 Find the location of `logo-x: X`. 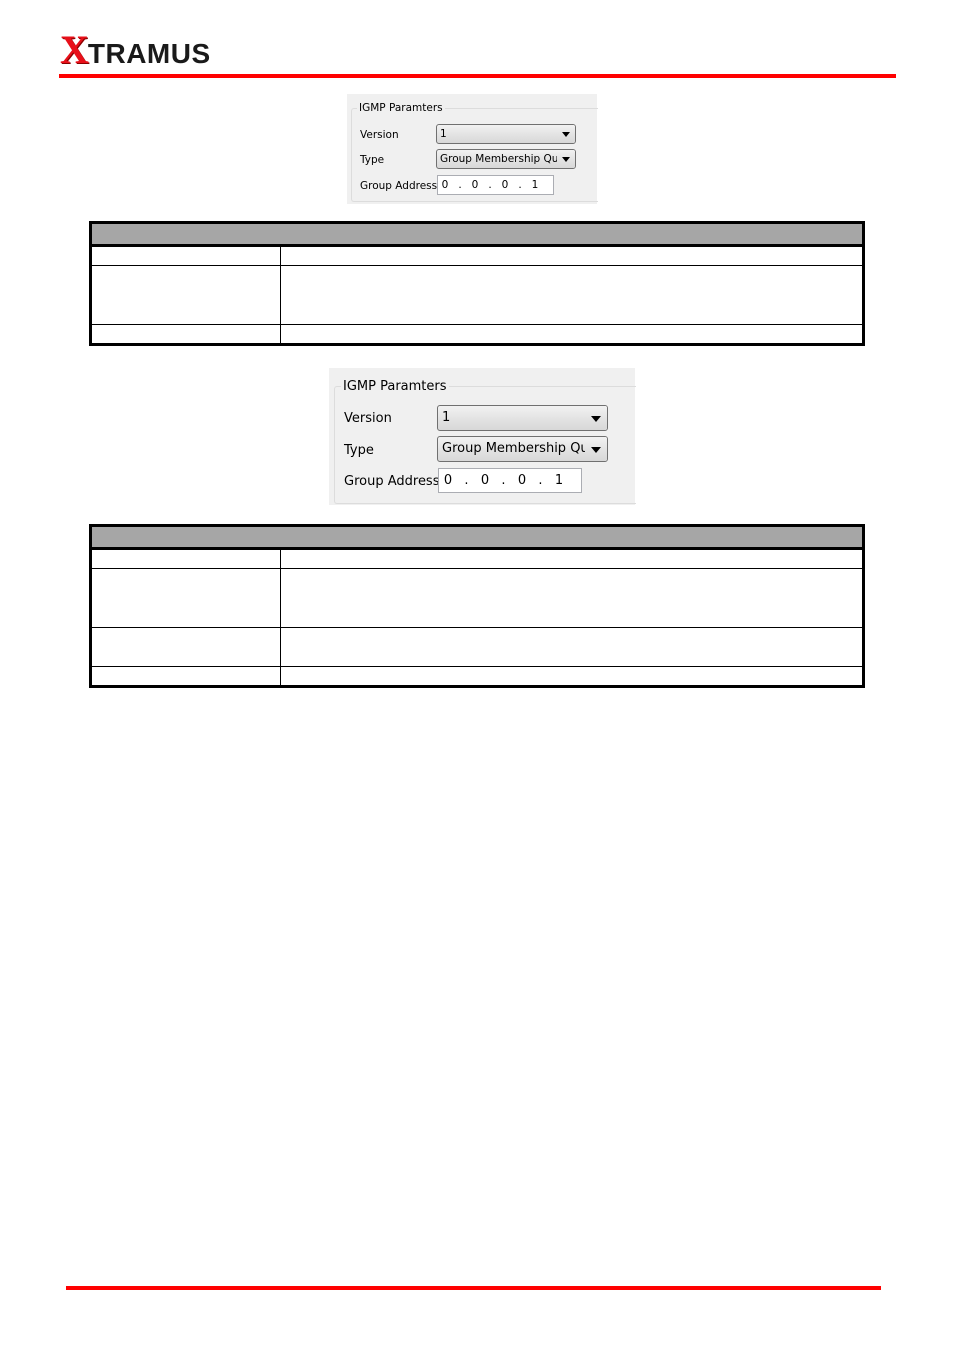

logo-x: X is located at coordinates (74, 49).